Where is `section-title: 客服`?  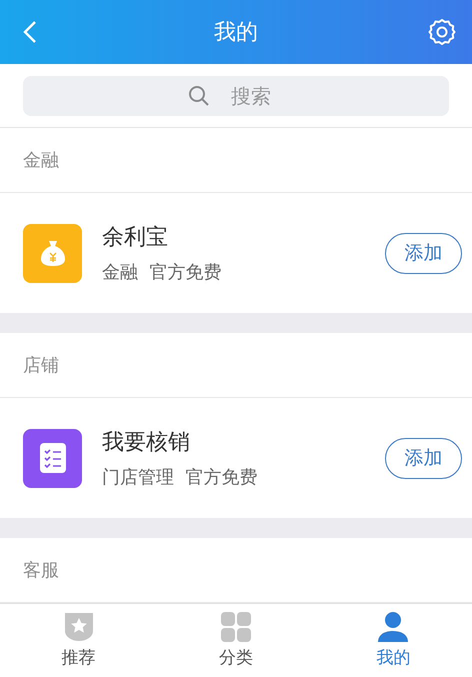
section-title: 客服 is located at coordinates (41, 570).